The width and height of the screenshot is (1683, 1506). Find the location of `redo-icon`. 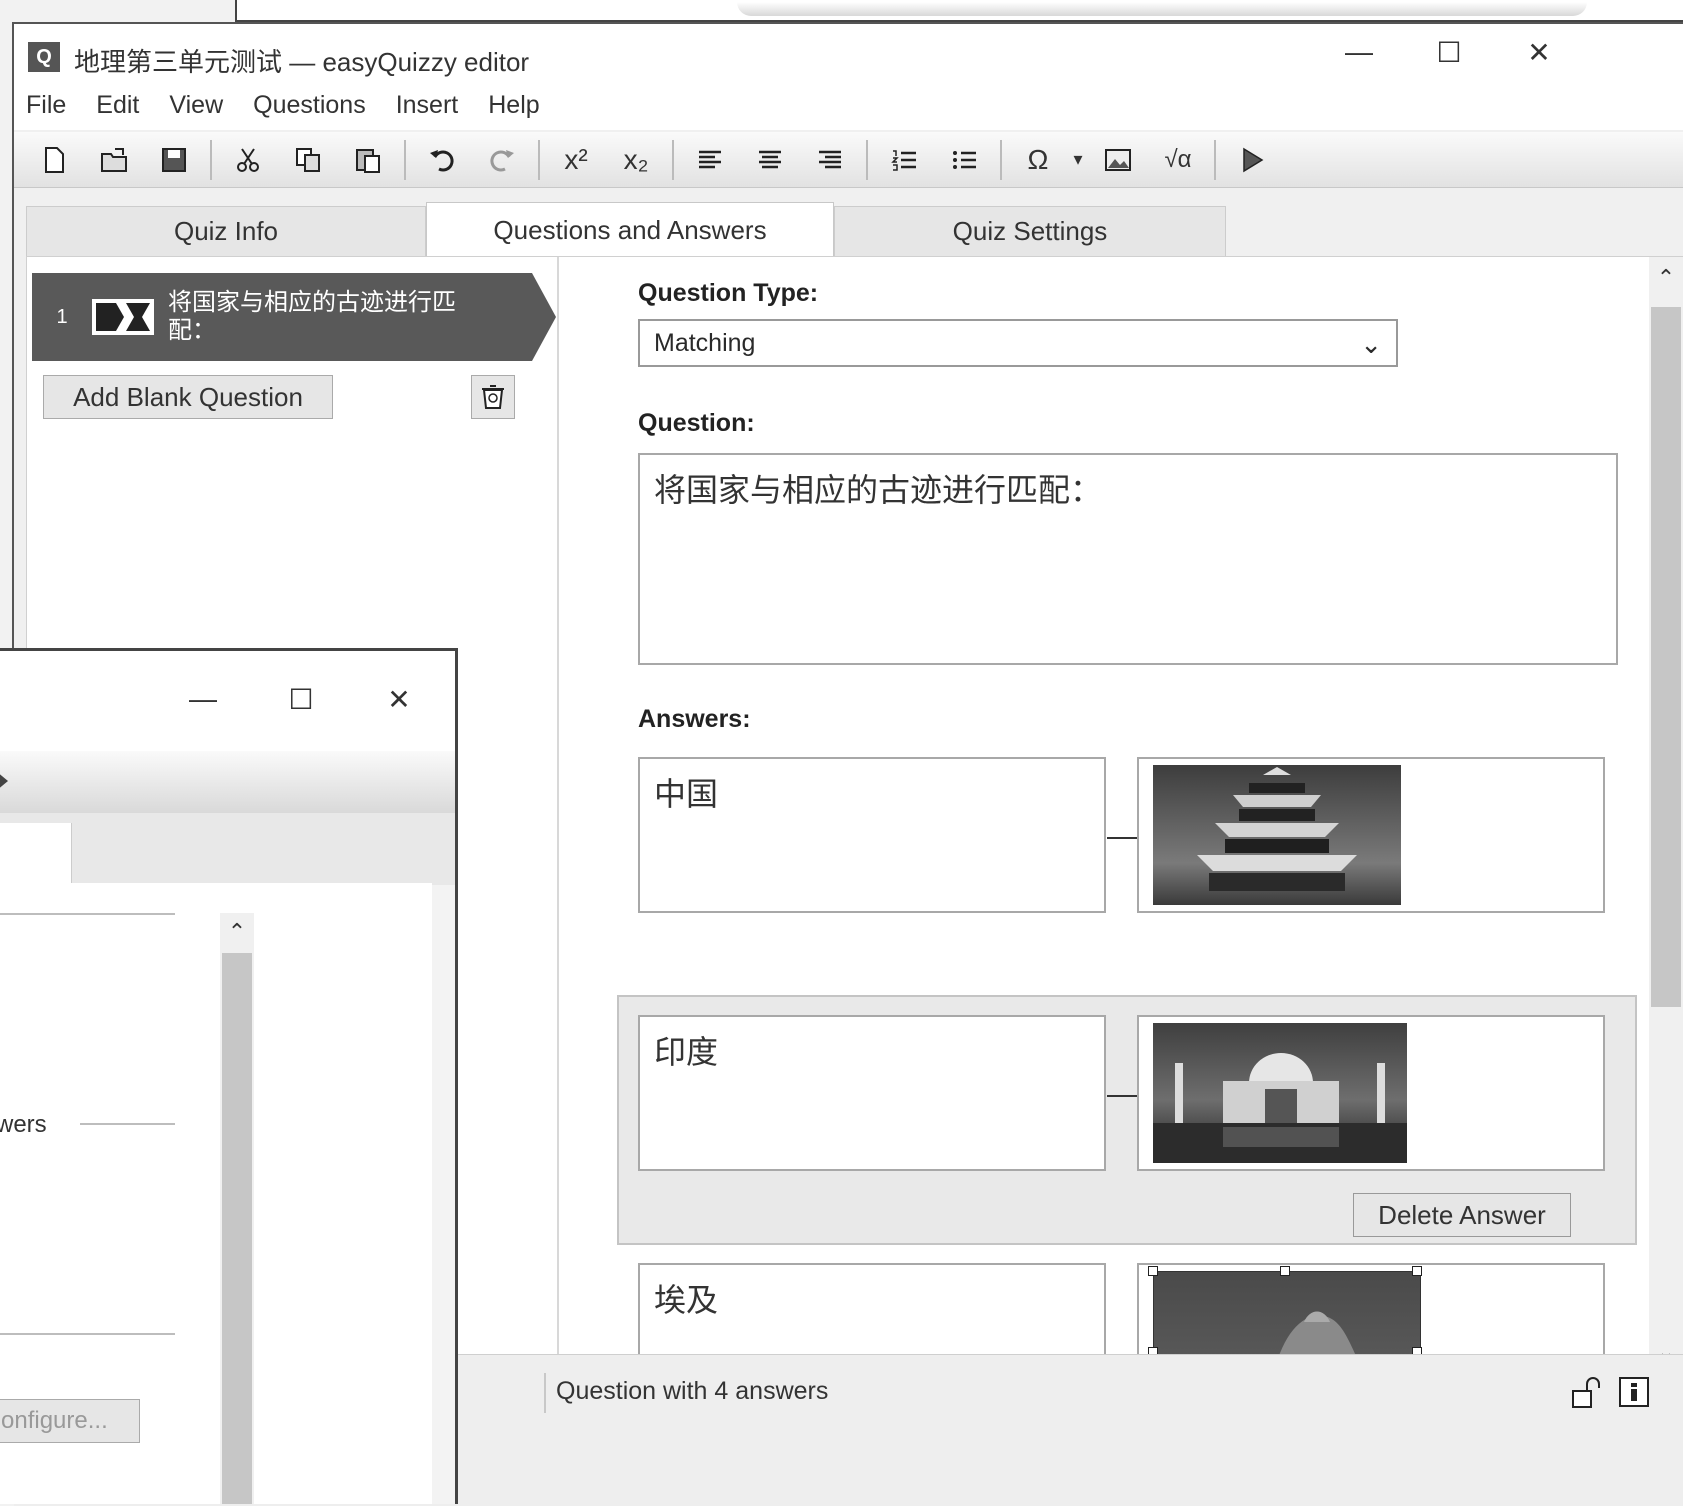

redo-icon is located at coordinates (502, 160).